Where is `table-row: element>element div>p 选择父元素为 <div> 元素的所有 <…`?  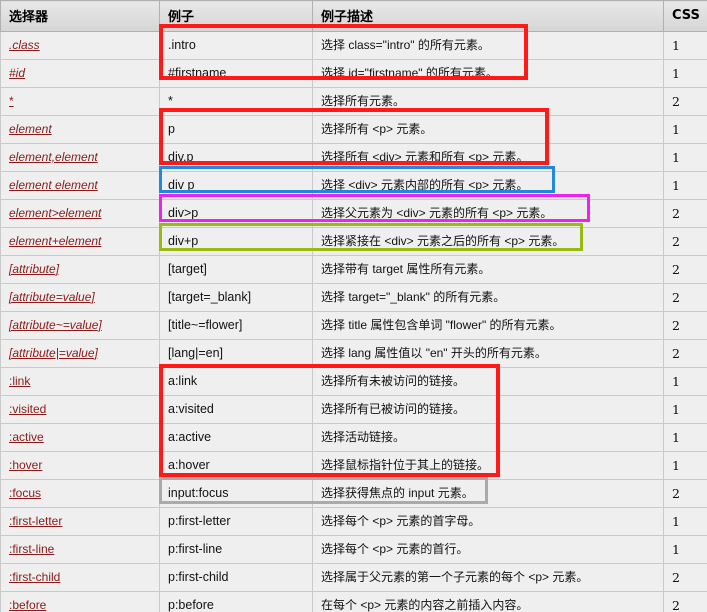
table-row: element>element div>p 选择父元素为 <div> 元素的所有 <… is located at coordinates (353, 213).